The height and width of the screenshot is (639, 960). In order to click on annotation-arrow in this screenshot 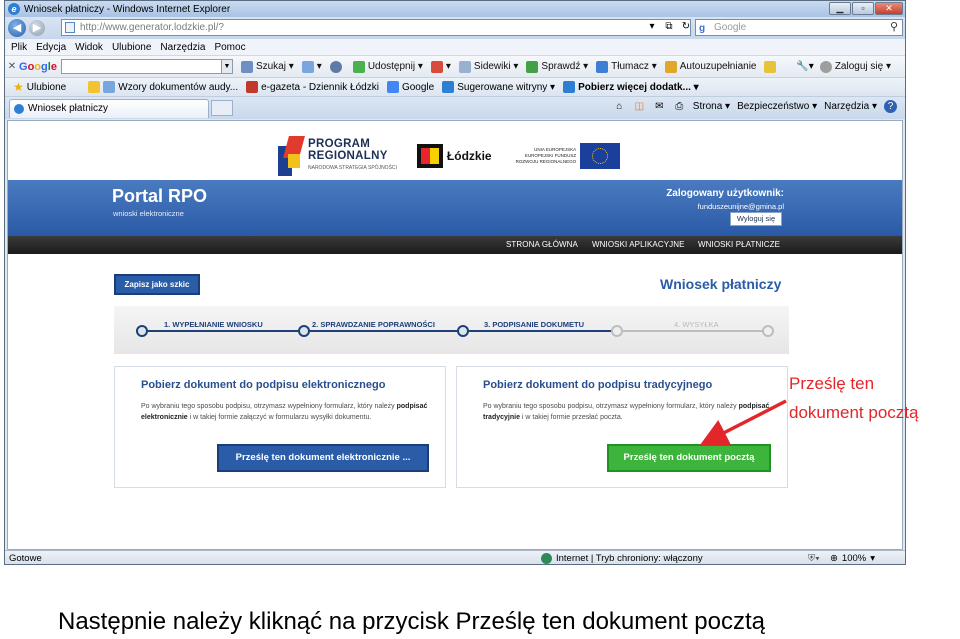, I will do `click(743, 422)`.